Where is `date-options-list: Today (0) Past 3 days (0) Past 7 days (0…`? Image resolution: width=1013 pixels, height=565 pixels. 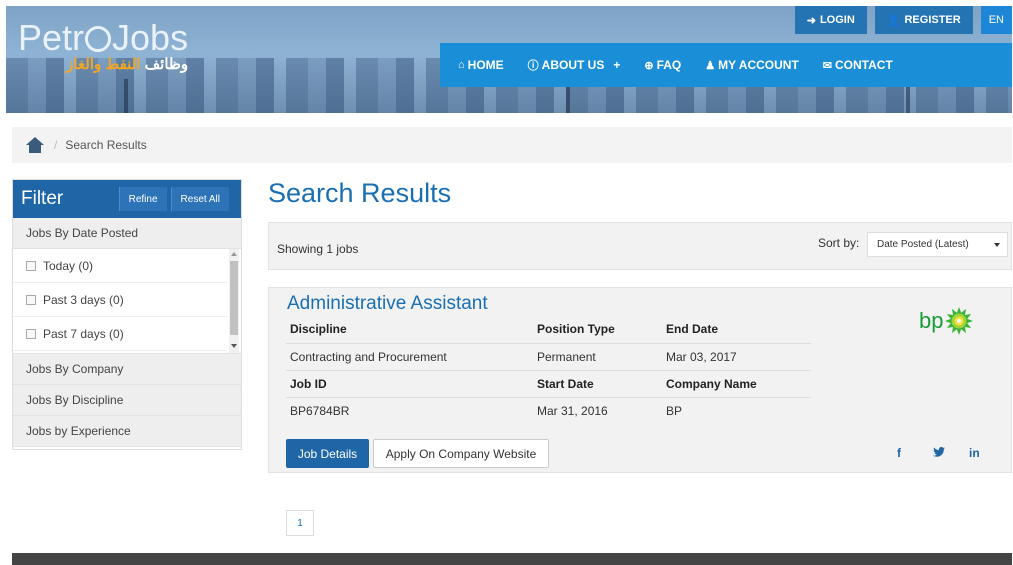
date-options-list: Today (0) Past 3 days (0) Past 7 days (0… is located at coordinates (127, 301).